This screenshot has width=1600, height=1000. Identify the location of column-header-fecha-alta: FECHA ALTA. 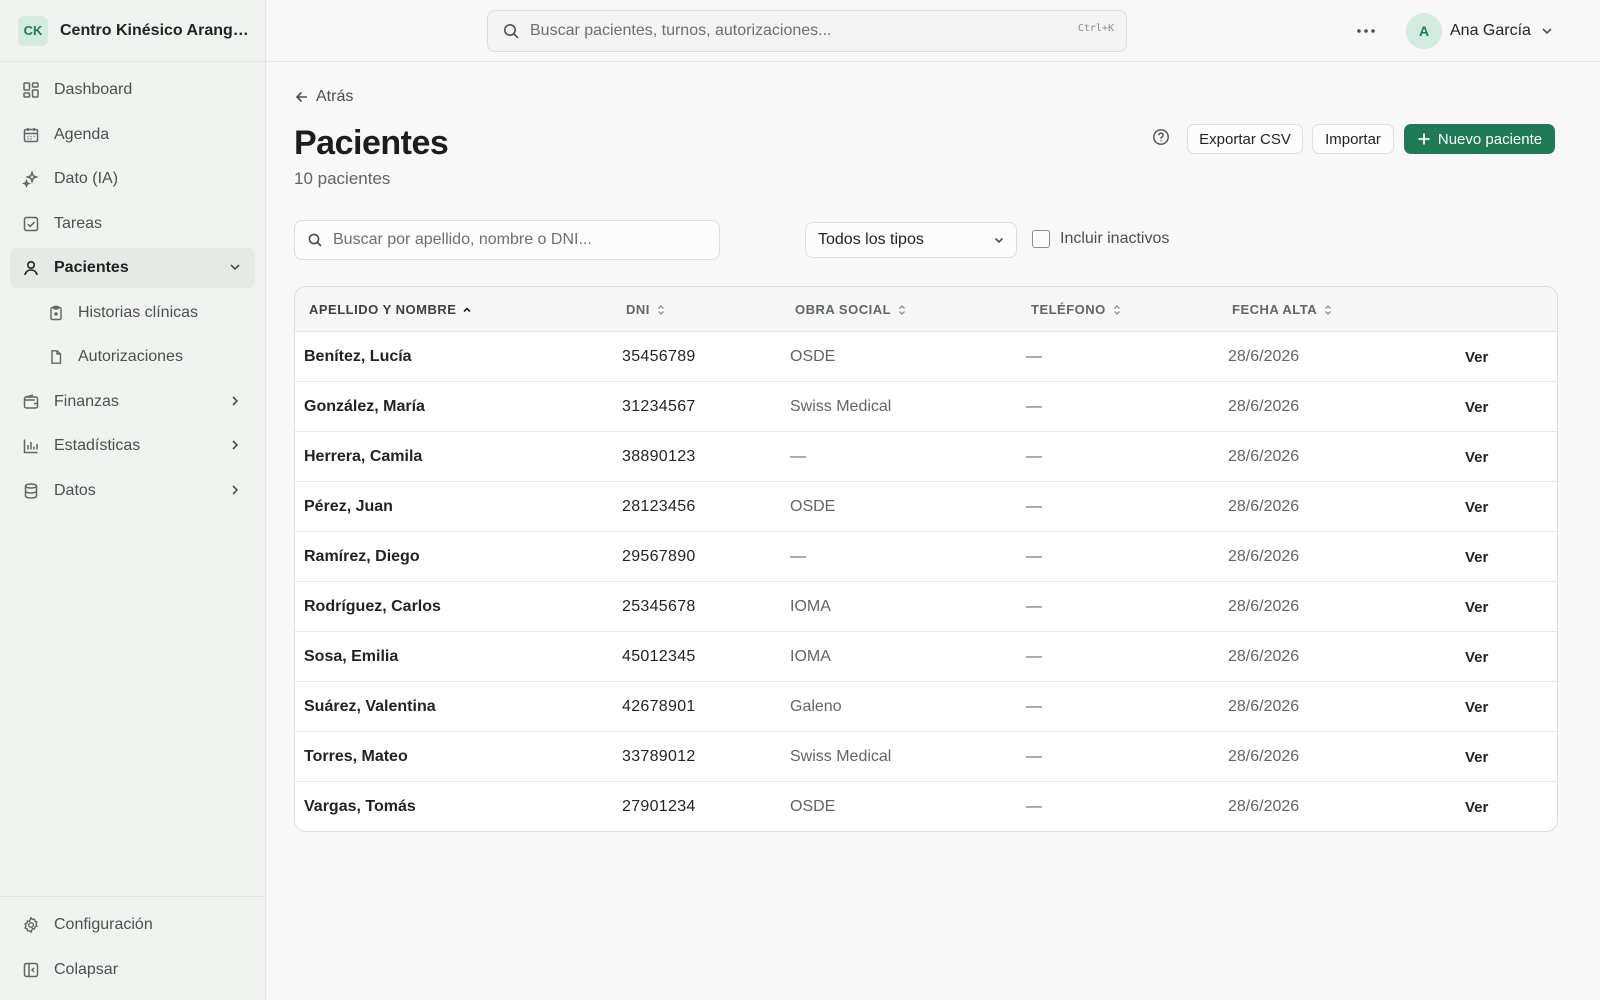
(1282, 309).